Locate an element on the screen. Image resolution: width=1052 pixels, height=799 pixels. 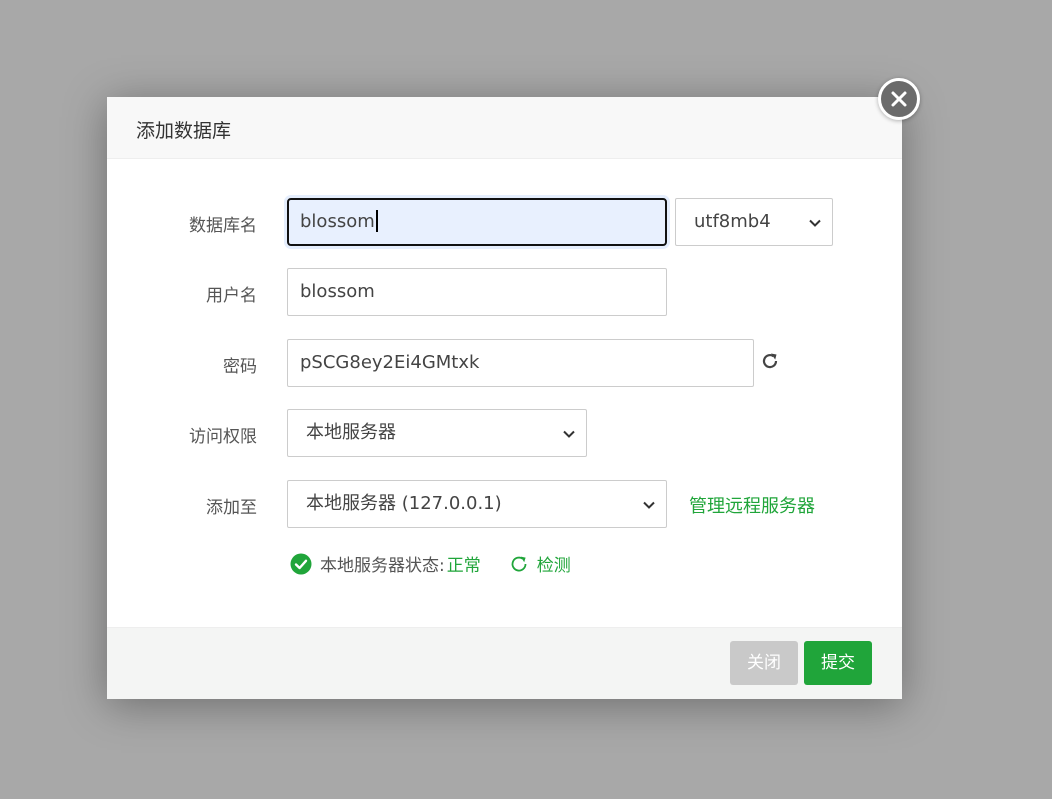
check-circle-icon is located at coordinates (301, 563).